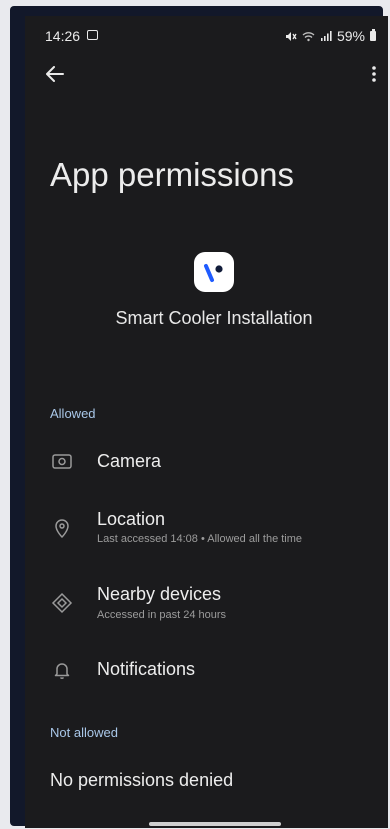  What do you see at coordinates (291, 36) in the screenshot?
I see `mute-icon` at bounding box center [291, 36].